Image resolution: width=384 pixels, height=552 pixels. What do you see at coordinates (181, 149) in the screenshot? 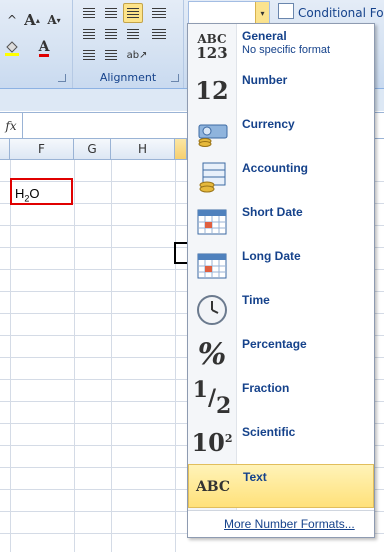
I see `column-header-i-partial` at bounding box center [181, 149].